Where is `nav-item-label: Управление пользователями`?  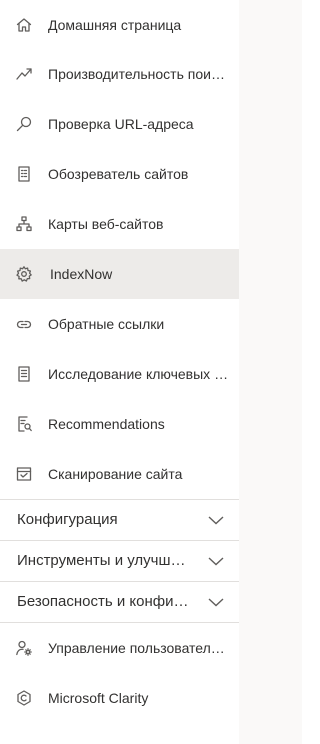
nav-item-label: Управление пользователями is located at coordinates (138, 648).